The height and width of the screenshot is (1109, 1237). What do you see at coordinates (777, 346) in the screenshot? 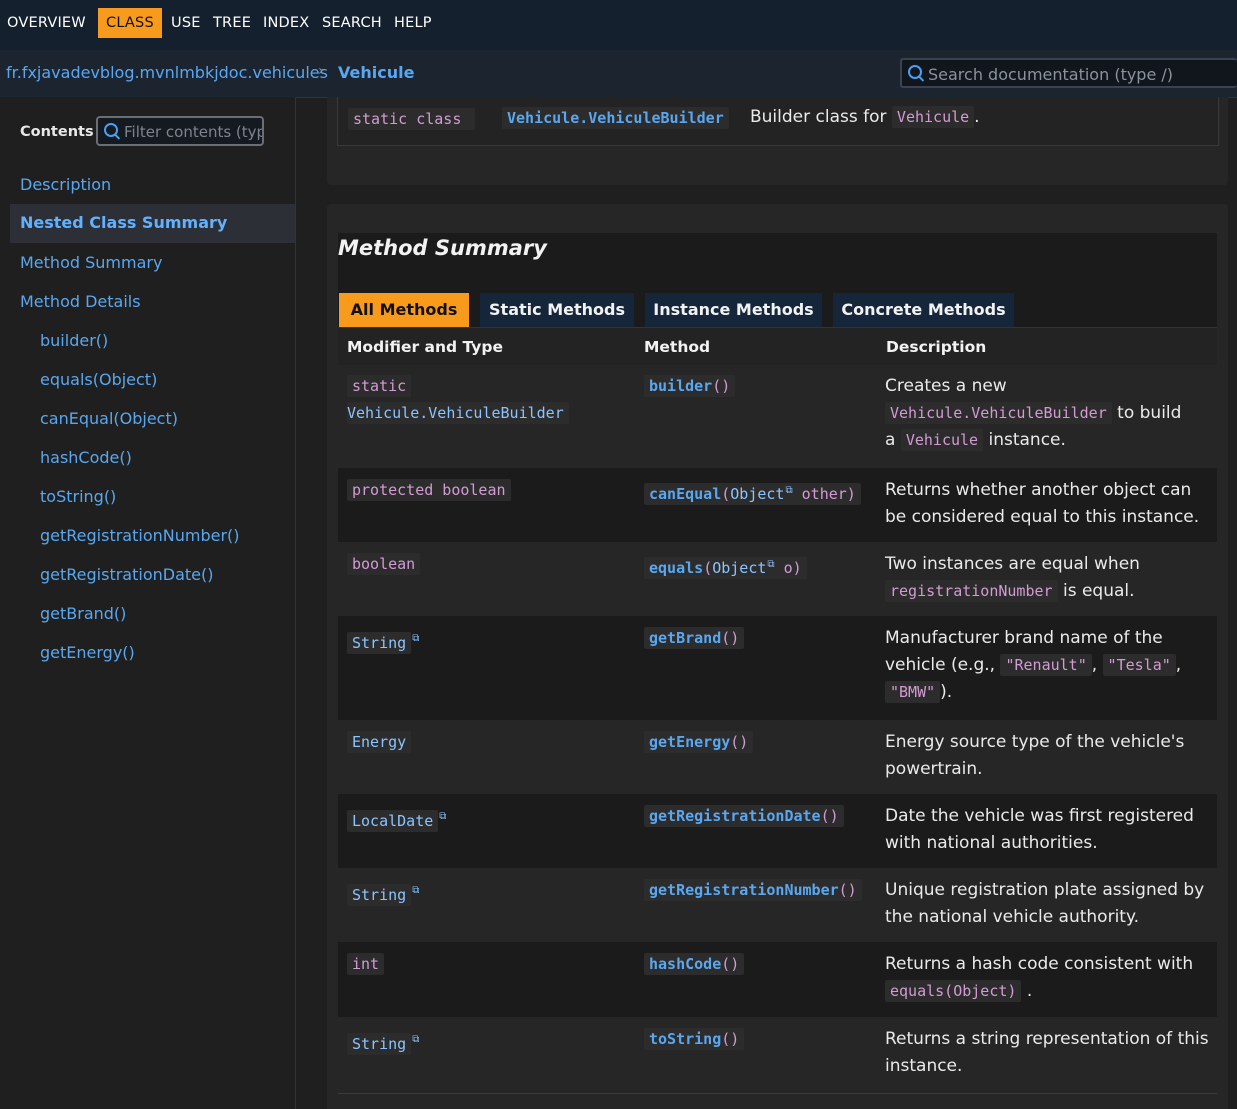
I see `table-header: Modifier and Type Method Description` at bounding box center [777, 346].